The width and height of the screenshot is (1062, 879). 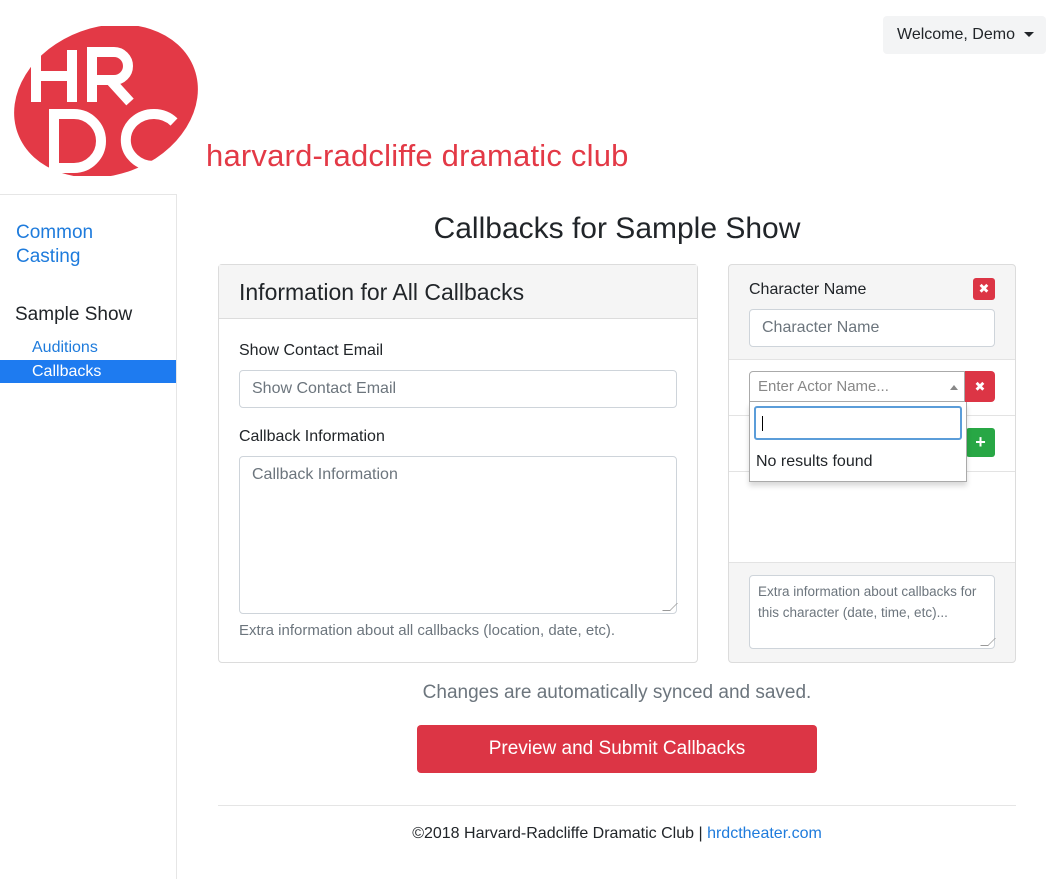 I want to click on sidebar-item-callbacks: Callbacks, so click(x=88, y=371).